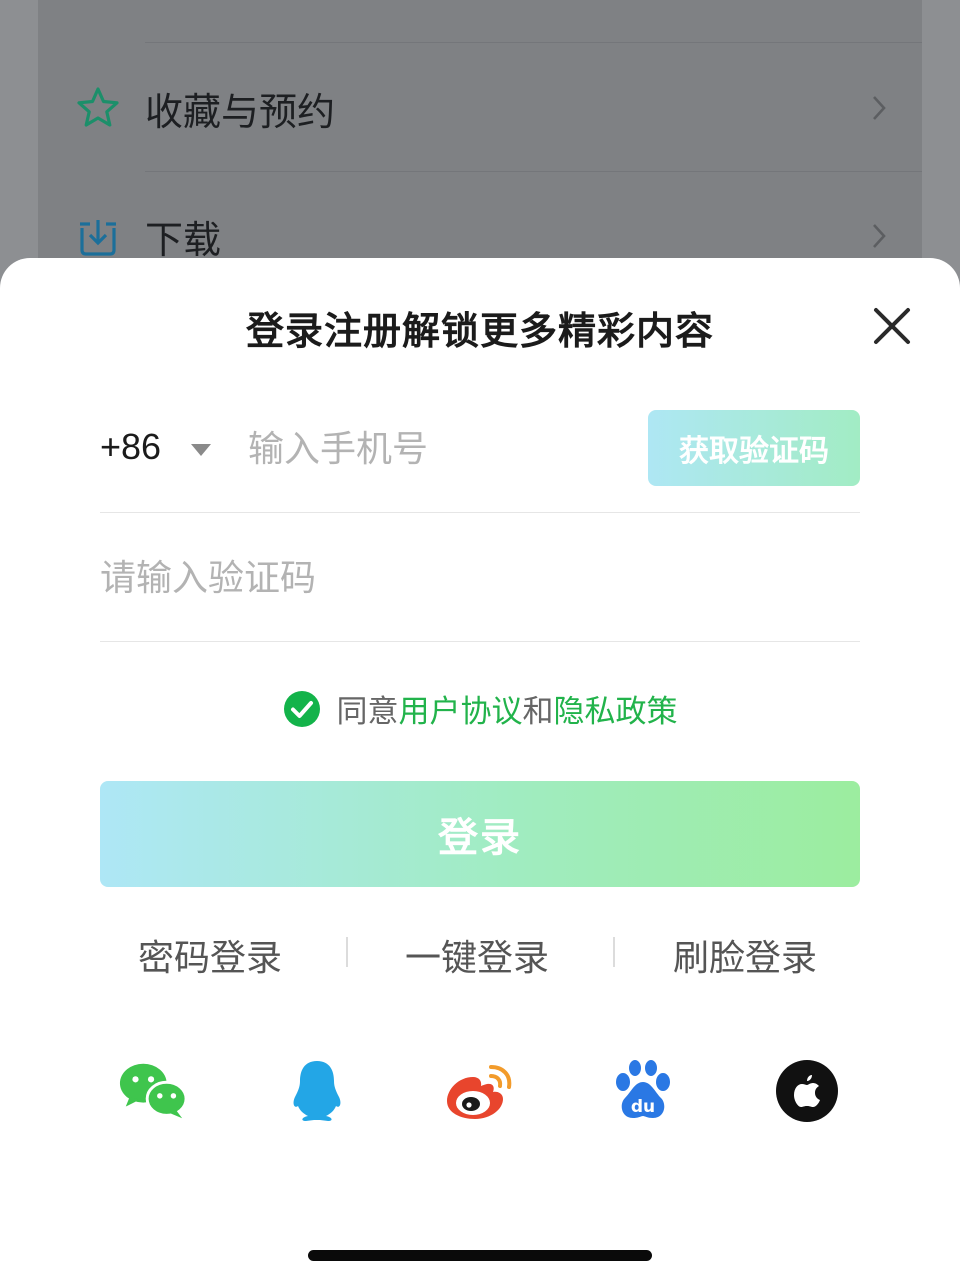 Image resolution: width=960 pixels, height=1280 pixels. I want to click on agreement-row: 同意 用户协议 和 隐私政策, so click(480, 708).